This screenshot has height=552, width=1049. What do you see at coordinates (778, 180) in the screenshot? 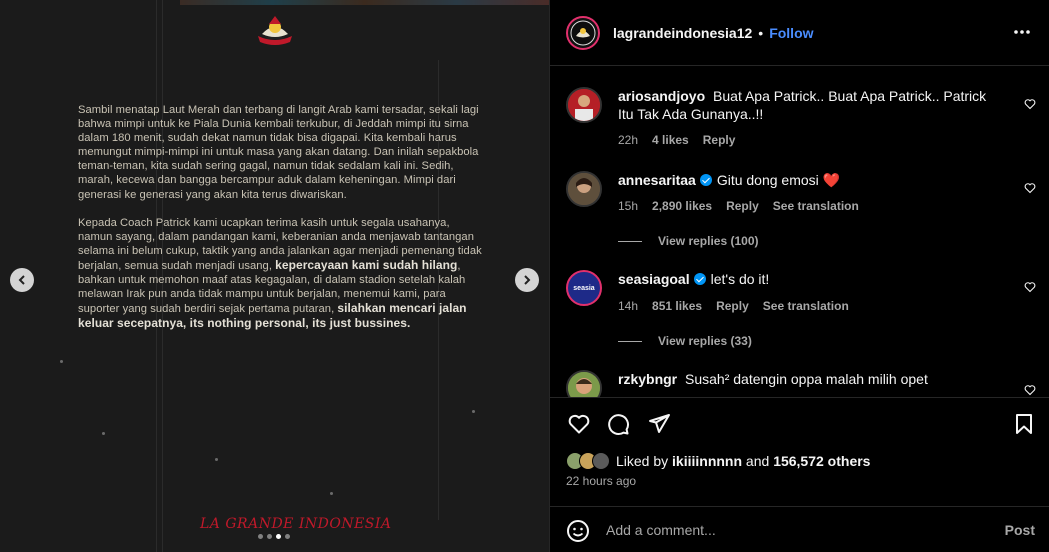
I see `comment-text: Gitu dong emosi ❤️` at bounding box center [778, 180].